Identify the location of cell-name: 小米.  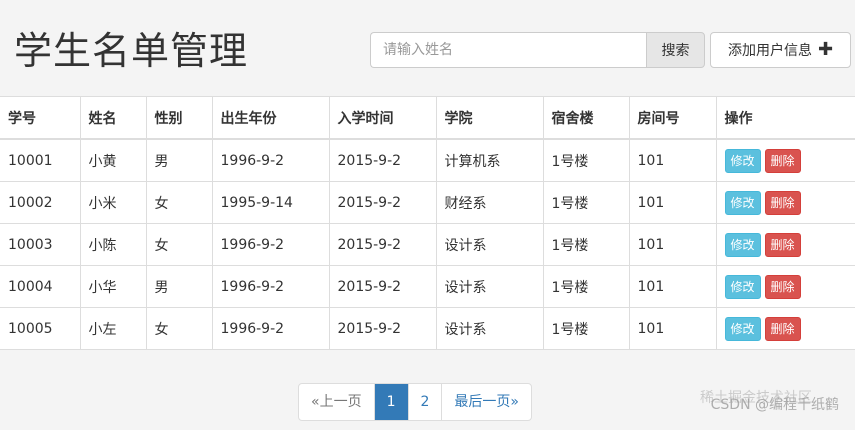
(113, 202).